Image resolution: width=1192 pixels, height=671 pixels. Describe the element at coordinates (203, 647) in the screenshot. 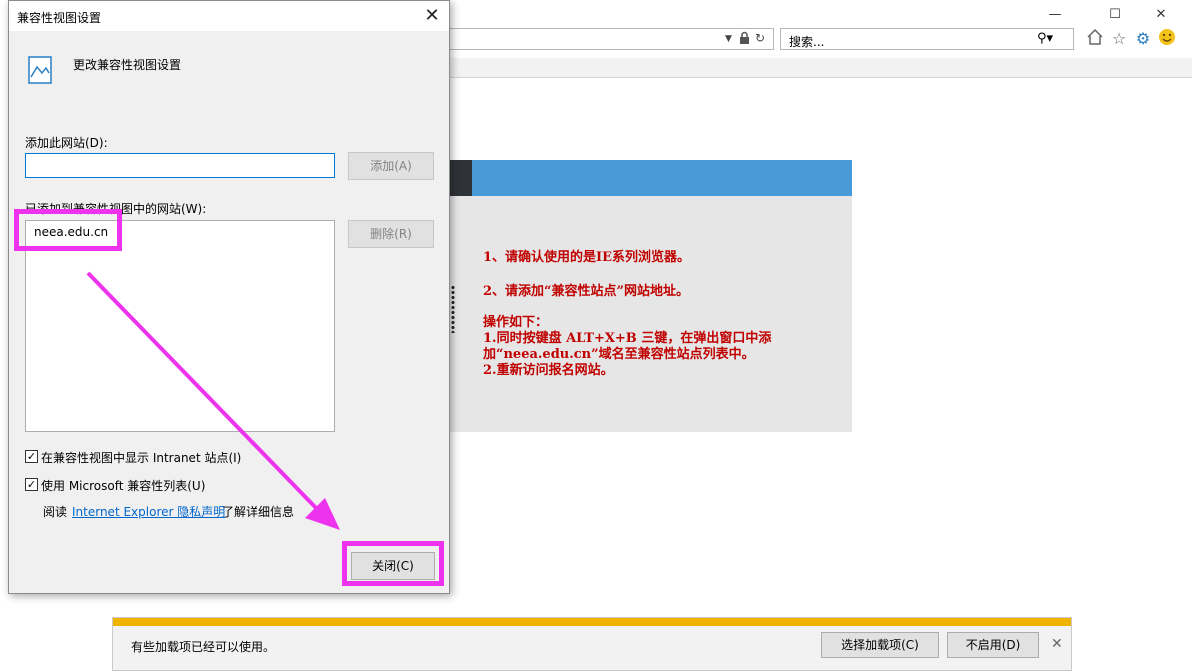

I see `notification-message: 有些加载项已经可以使用。` at that location.